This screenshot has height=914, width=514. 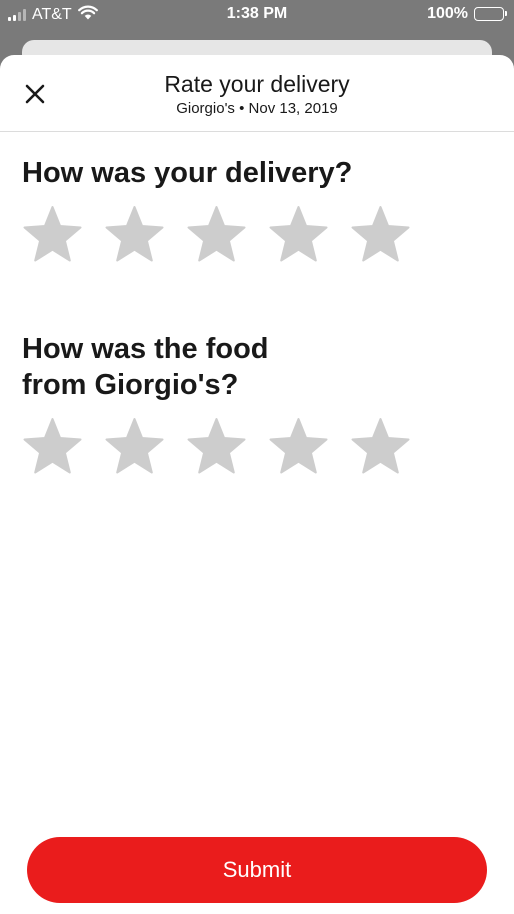 What do you see at coordinates (187, 173) in the screenshot?
I see `delivery-question: How was your delivery?` at bounding box center [187, 173].